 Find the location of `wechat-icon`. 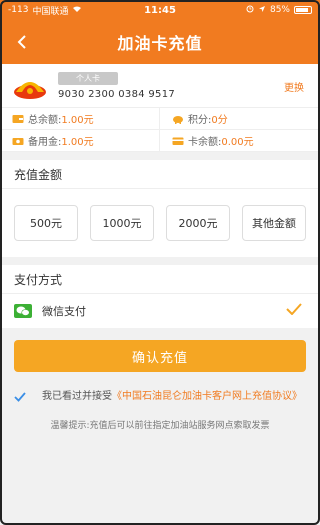

wechat-icon is located at coordinates (23, 311).